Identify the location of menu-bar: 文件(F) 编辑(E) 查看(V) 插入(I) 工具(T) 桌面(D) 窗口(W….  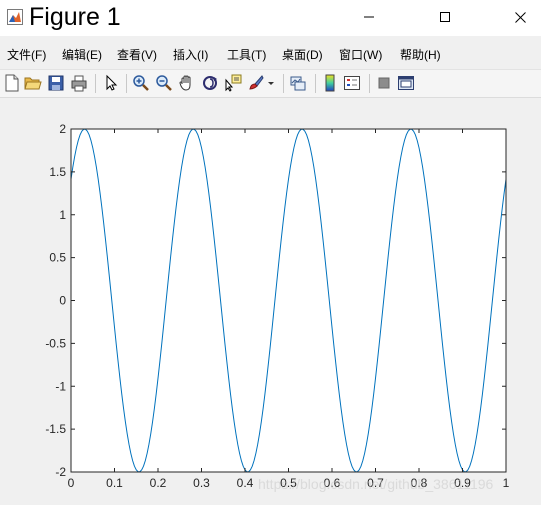
(270, 54).